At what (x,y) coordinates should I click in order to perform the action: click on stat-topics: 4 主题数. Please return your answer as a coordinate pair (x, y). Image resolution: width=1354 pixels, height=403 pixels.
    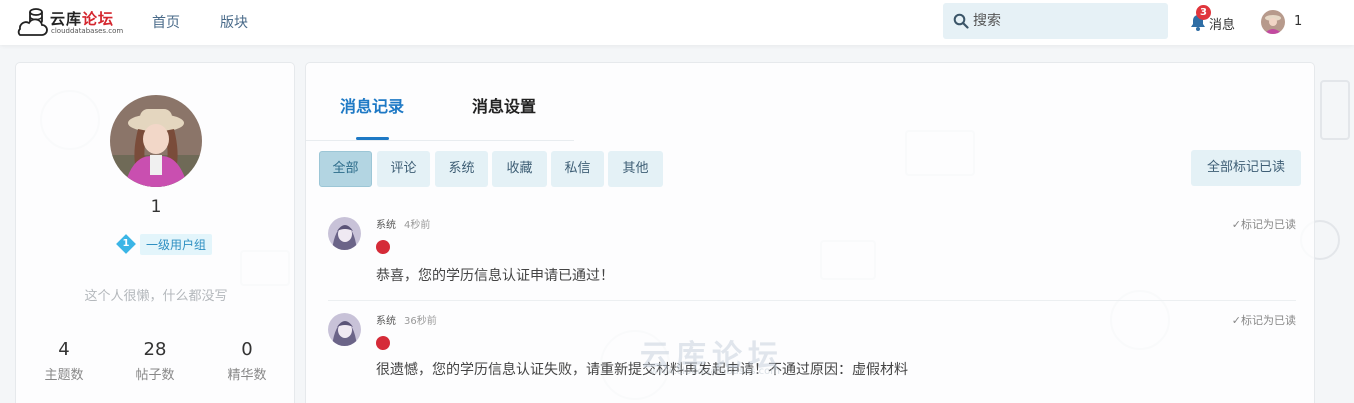
    Looking at the image, I should click on (64, 361).